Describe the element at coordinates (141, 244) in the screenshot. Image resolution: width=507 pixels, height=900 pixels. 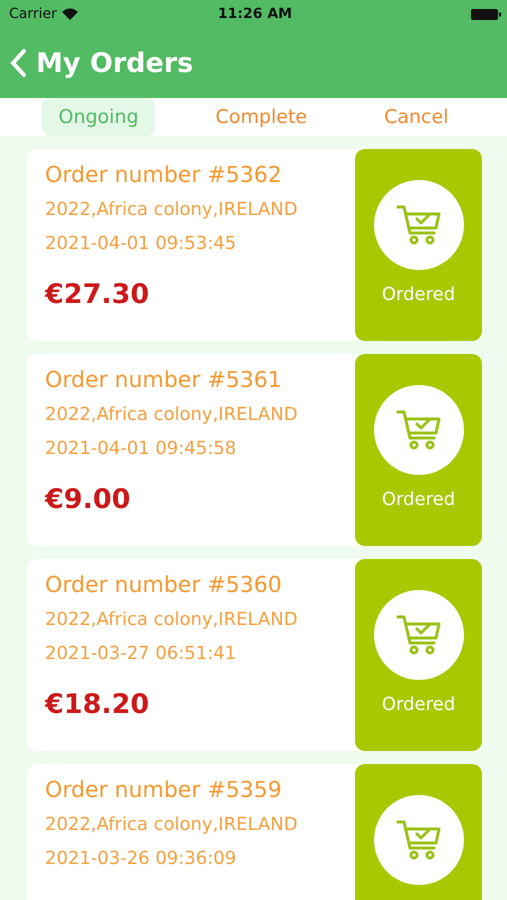
I see `order-date: 2021-04-01 09:53:45` at that location.